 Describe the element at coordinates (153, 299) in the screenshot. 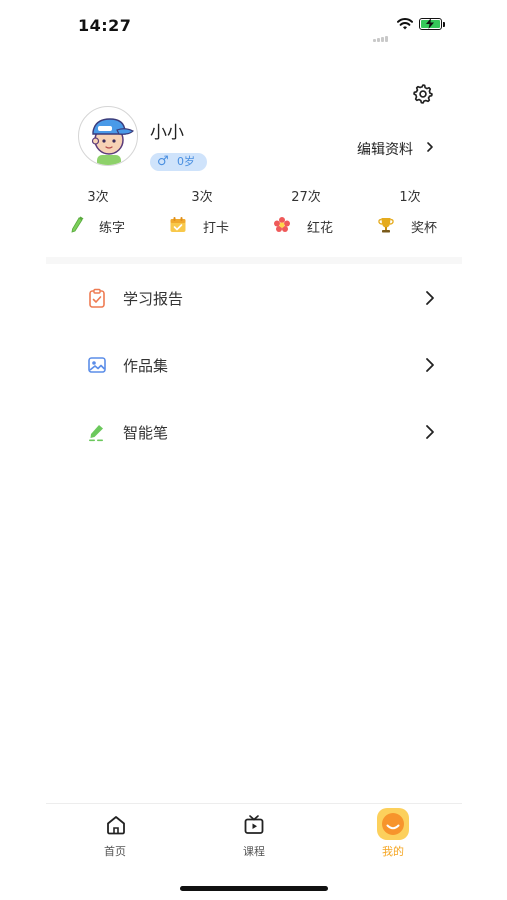

I see `menu-label-study-report: 学习报告` at that location.